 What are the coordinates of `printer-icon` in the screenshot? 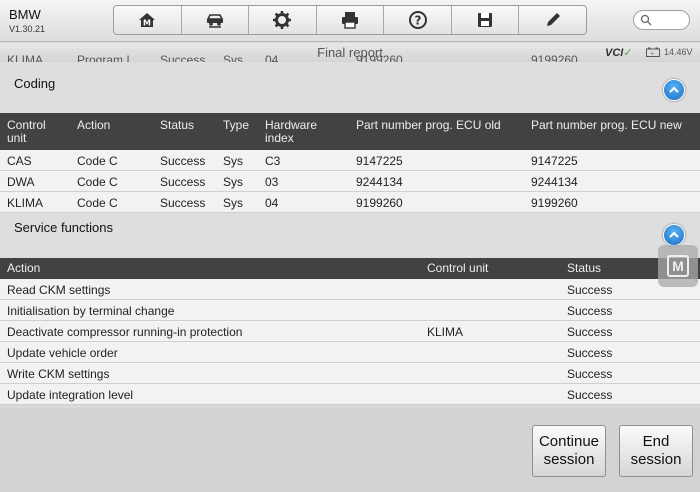 It's located at (350, 20).